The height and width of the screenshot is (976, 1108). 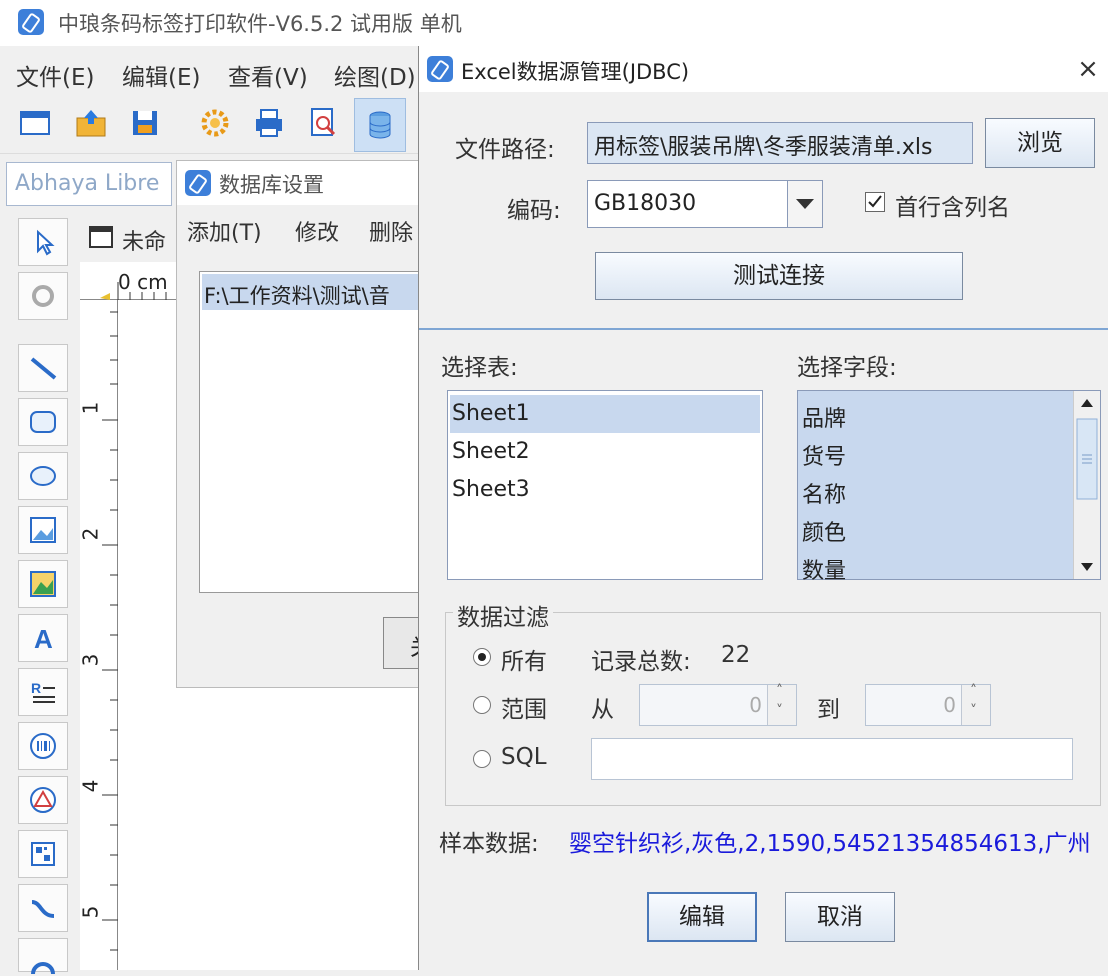 I want to click on sample-data-value: 婴空针织衫,灰色,2,1590,54521354854613,广州, so click(x=830, y=844).